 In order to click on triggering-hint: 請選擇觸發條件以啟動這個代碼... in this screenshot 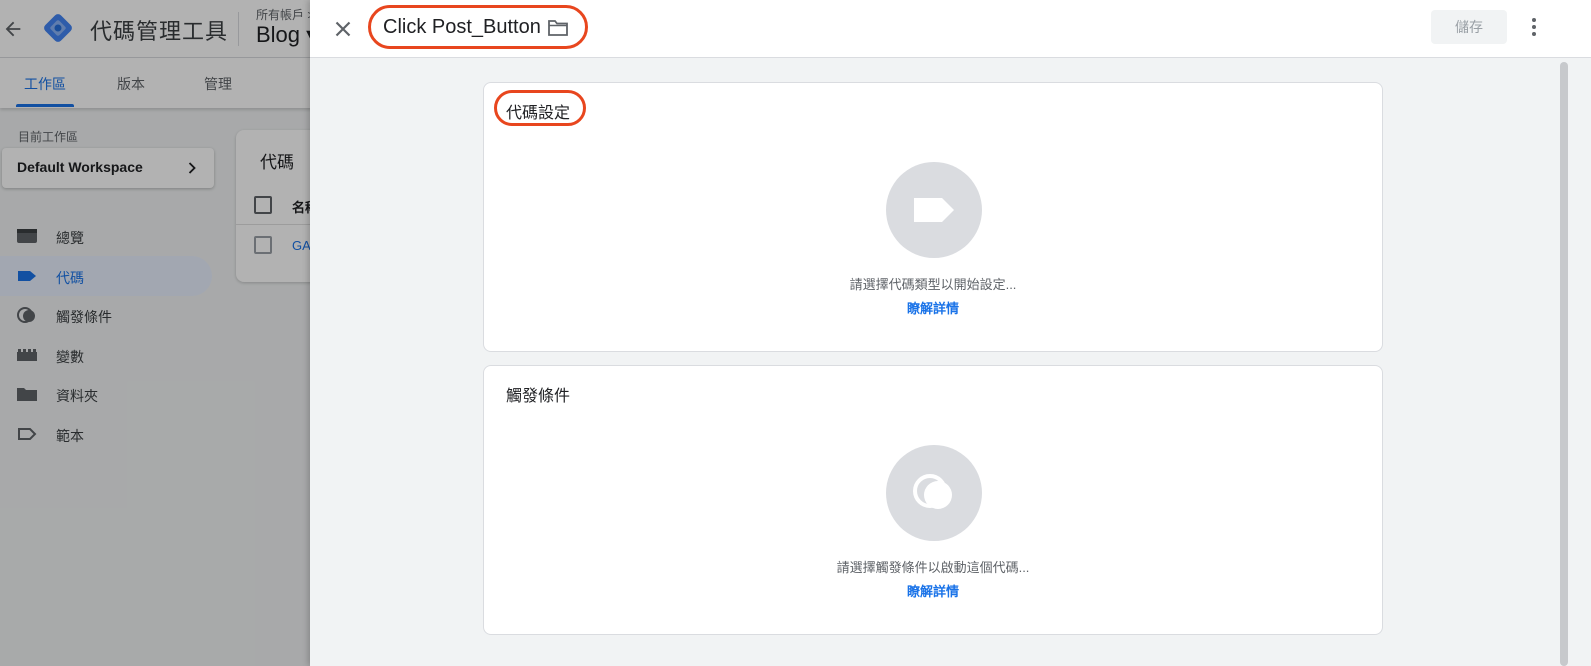, I will do `click(933, 567)`.